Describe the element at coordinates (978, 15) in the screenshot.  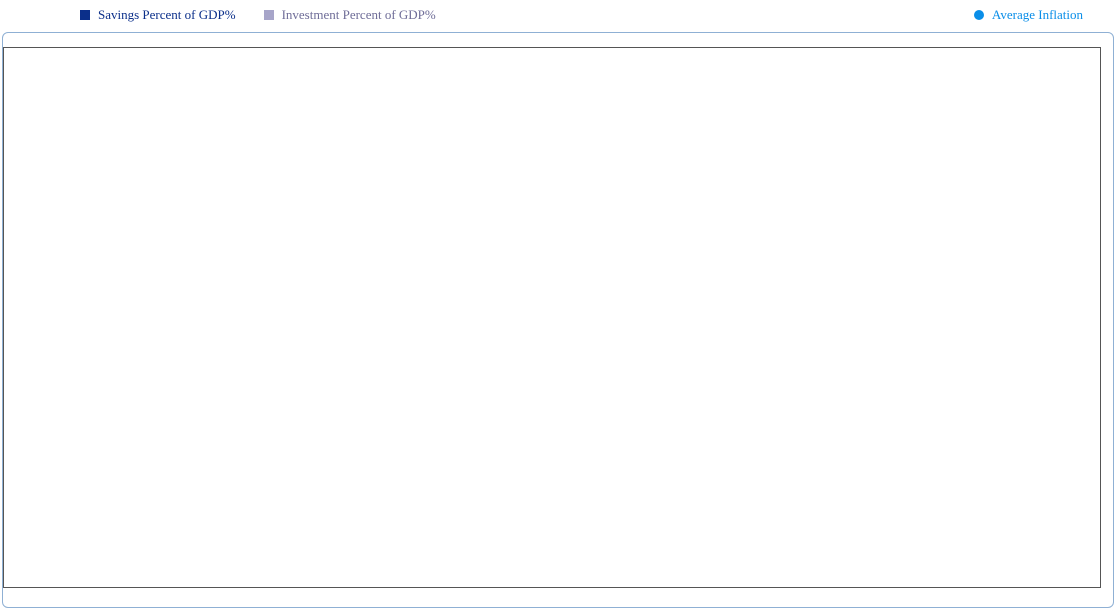
I see `legend-swatch-average-inflation` at that location.